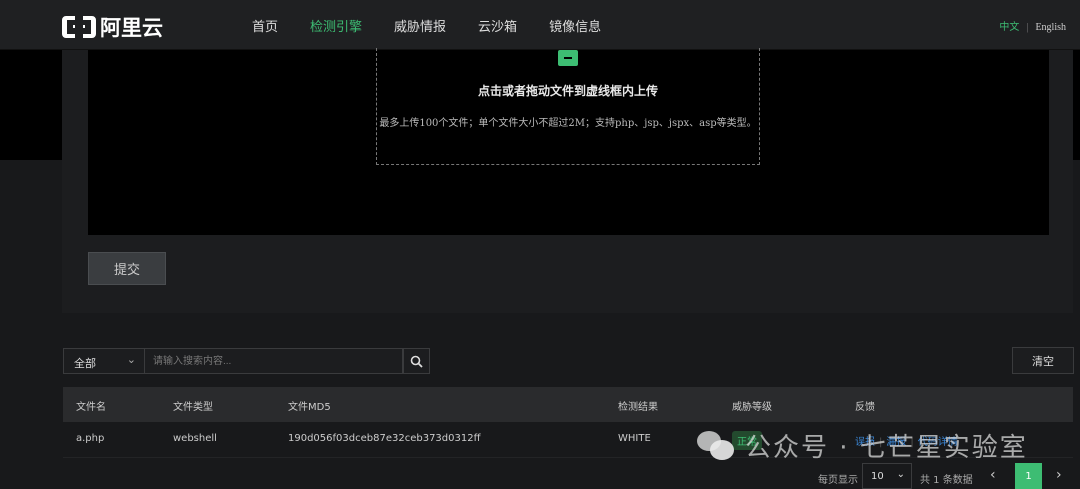  I want to click on total-count: 共 1 条数据, so click(946, 480).